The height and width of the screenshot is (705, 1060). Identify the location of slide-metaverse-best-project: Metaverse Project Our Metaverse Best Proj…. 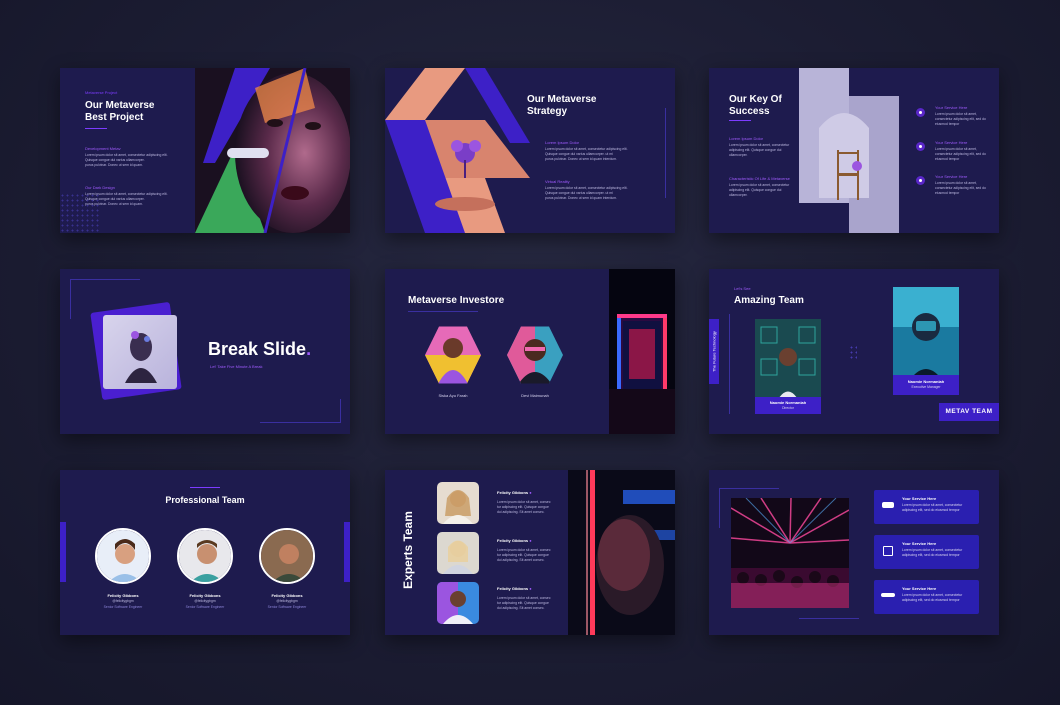
(205, 150).